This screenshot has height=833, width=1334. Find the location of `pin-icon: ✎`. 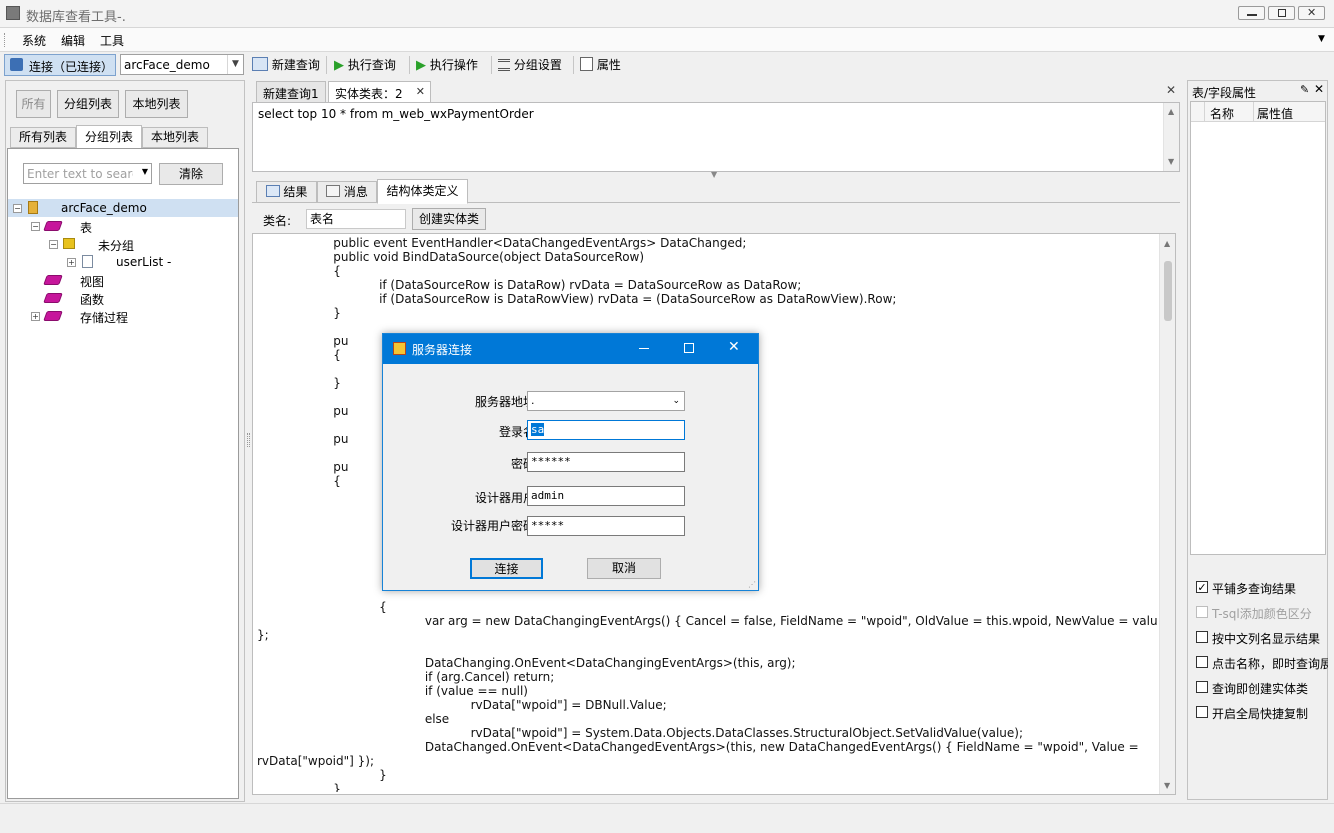

pin-icon: ✎ is located at coordinates (1304, 89).